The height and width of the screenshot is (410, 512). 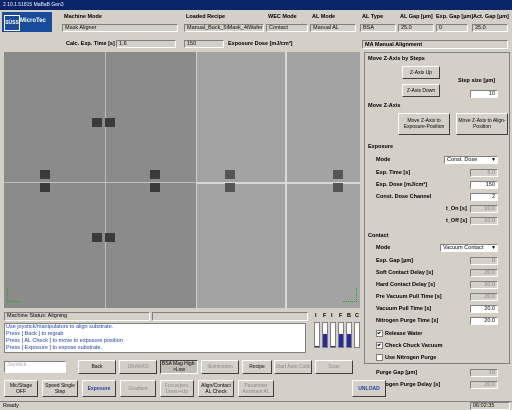 I want to click on vacuum-pull-label: Vacuum Pull Time [s], so click(x=404, y=309).